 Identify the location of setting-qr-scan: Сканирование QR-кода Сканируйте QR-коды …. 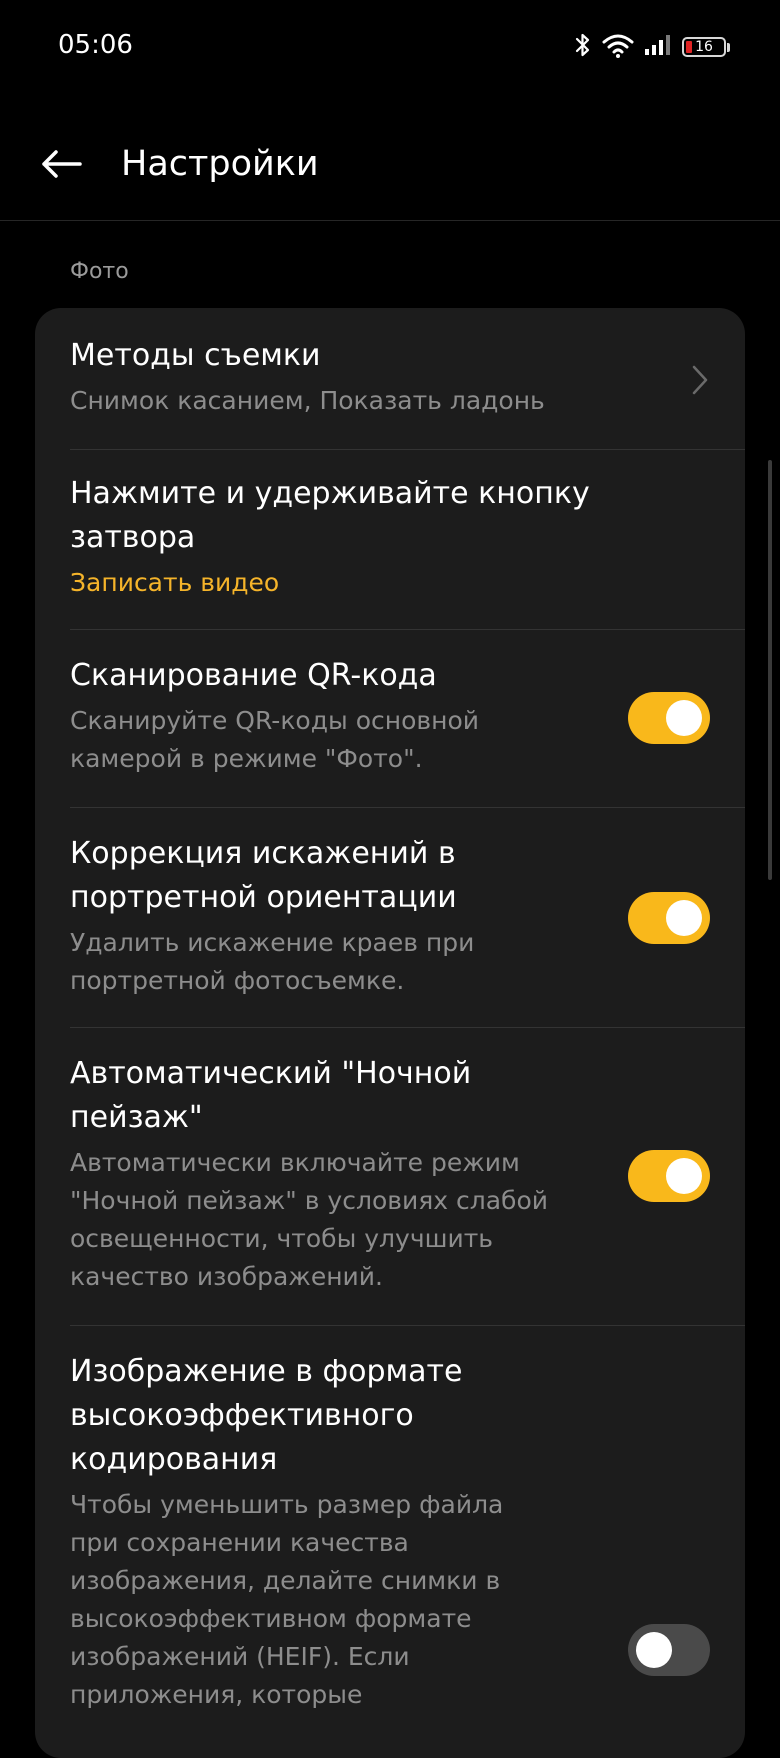
(330, 716).